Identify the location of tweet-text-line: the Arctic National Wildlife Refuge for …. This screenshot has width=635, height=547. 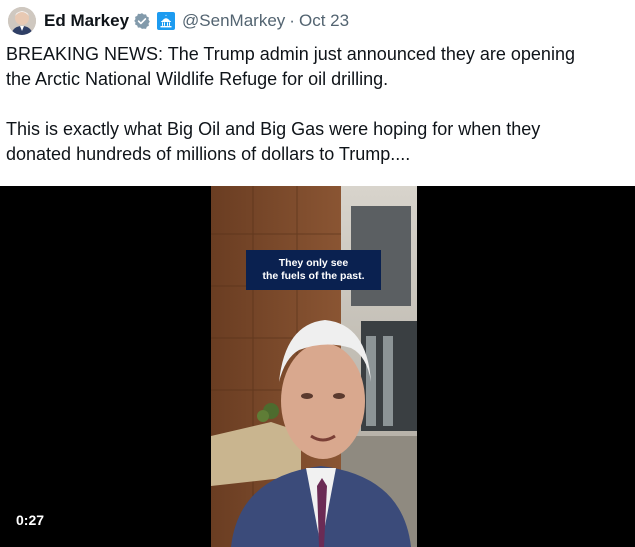
(197, 79).